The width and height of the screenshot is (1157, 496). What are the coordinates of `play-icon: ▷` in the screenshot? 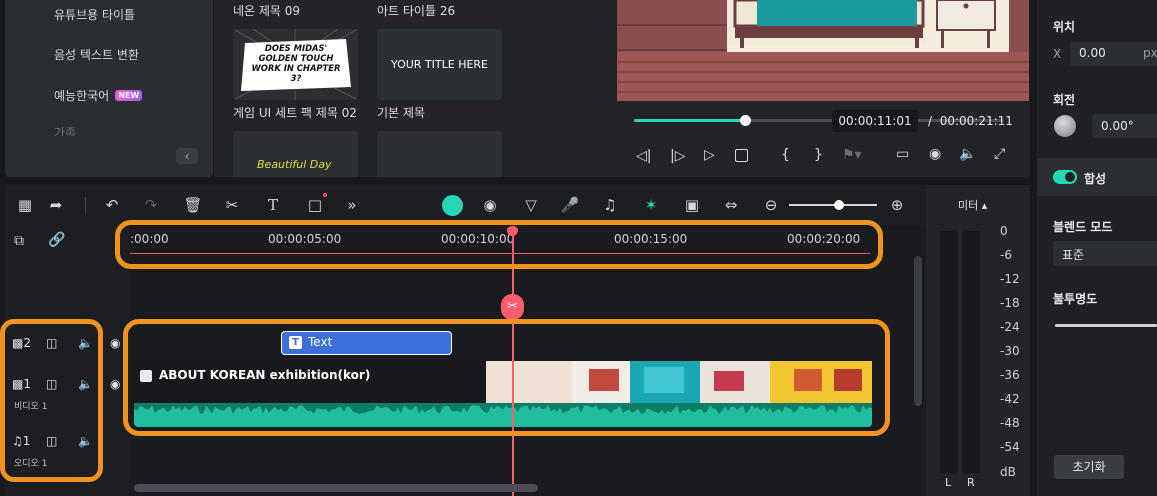 It's located at (709, 155).